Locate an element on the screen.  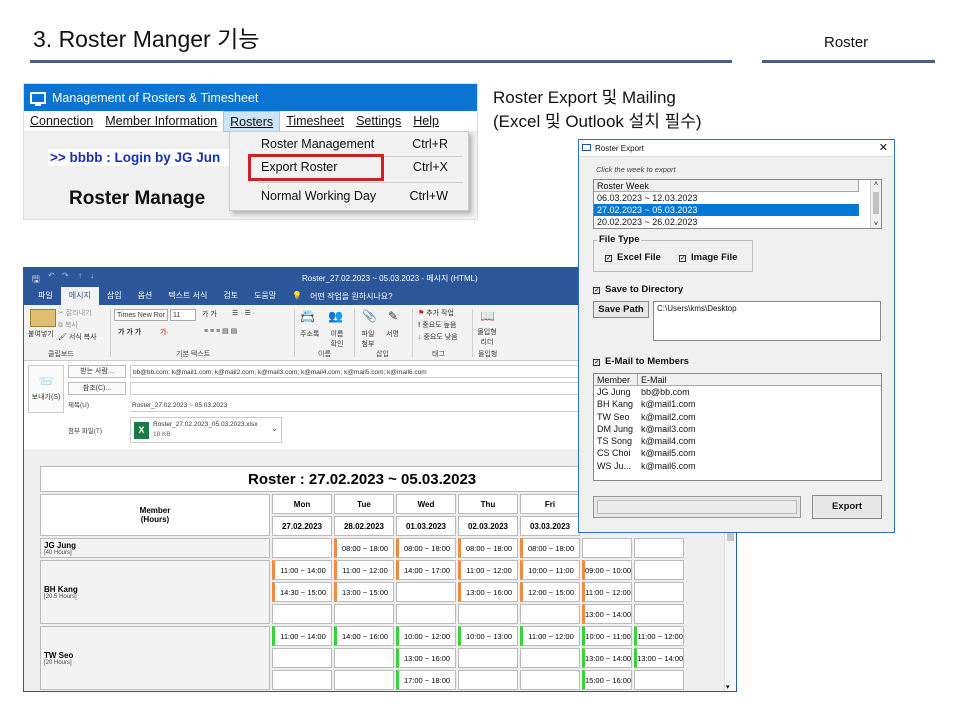
cc-field is located at coordinates (356, 388).